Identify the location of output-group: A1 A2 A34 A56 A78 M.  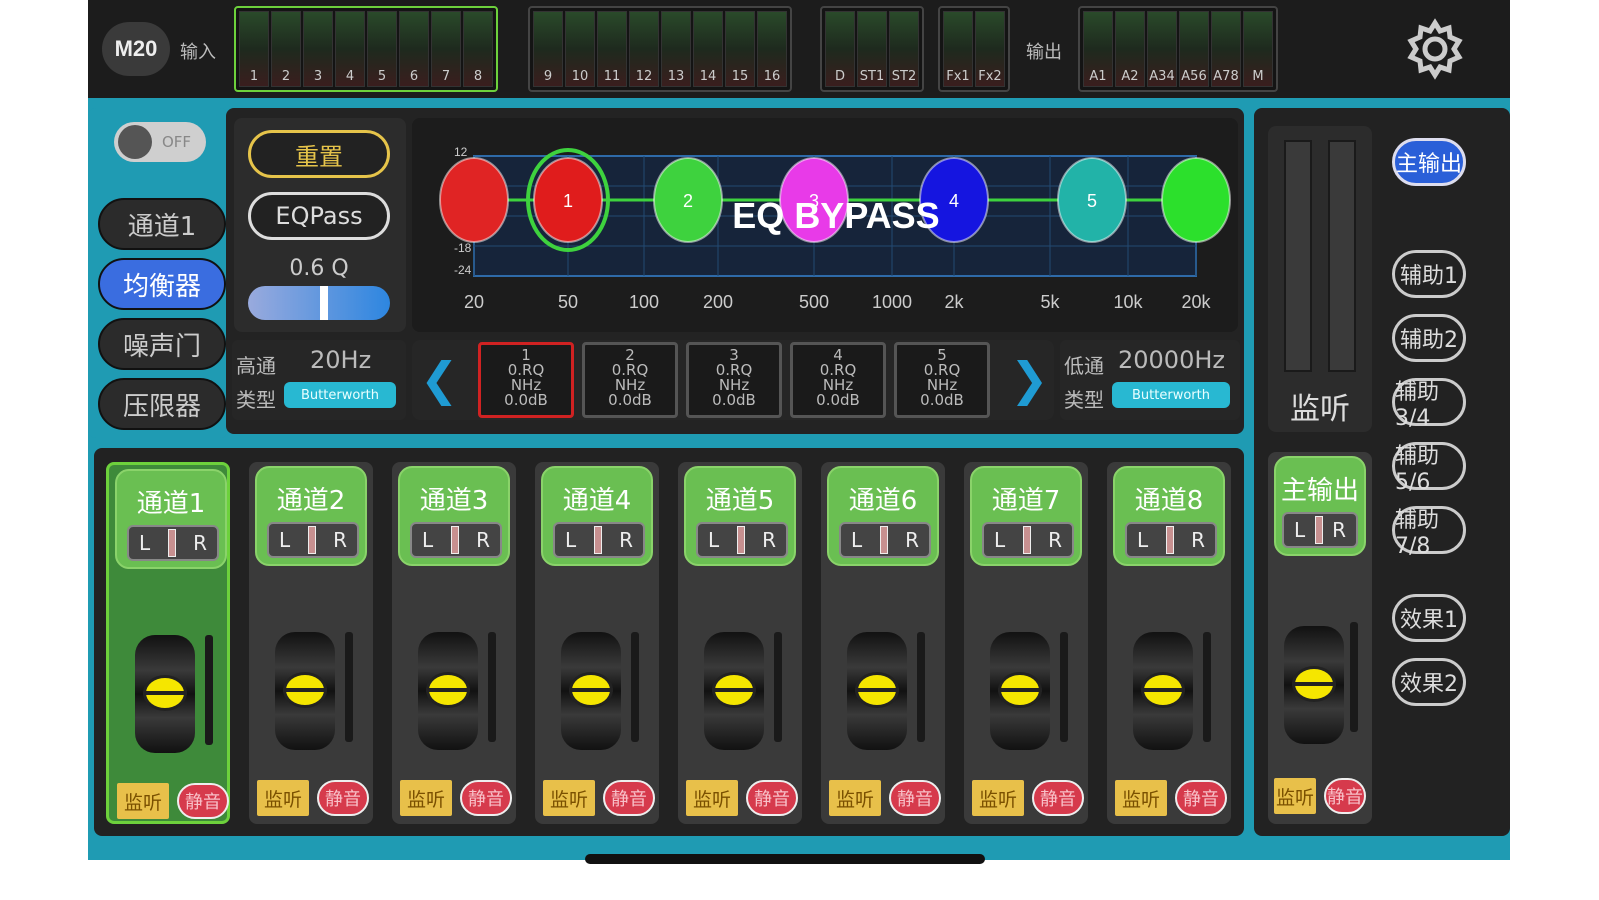
(1178, 49).